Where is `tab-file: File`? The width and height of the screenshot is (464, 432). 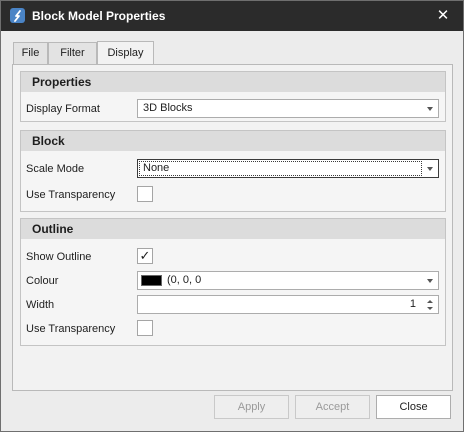
tab-file: File is located at coordinates (30, 53).